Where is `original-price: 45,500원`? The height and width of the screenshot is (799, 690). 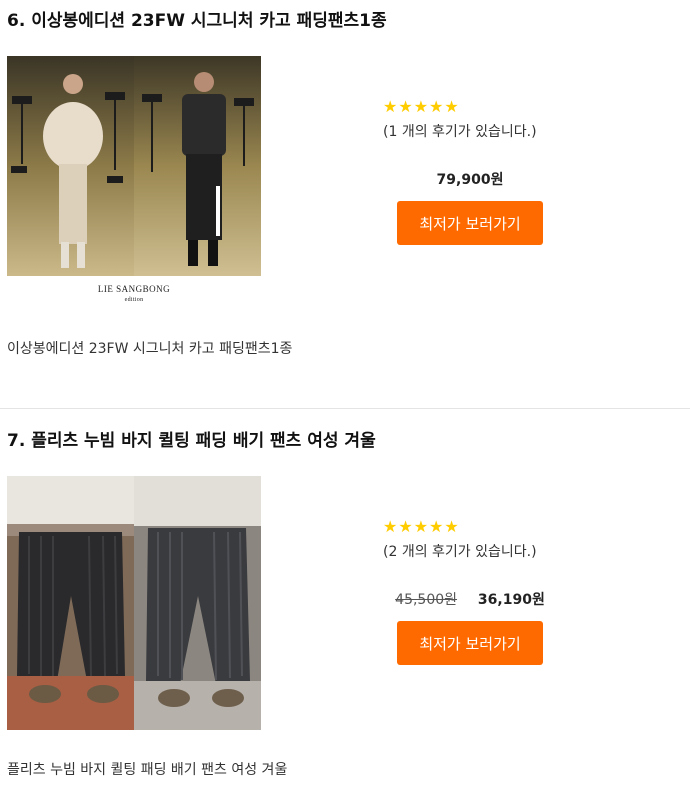
original-price: 45,500원 is located at coordinates (426, 600).